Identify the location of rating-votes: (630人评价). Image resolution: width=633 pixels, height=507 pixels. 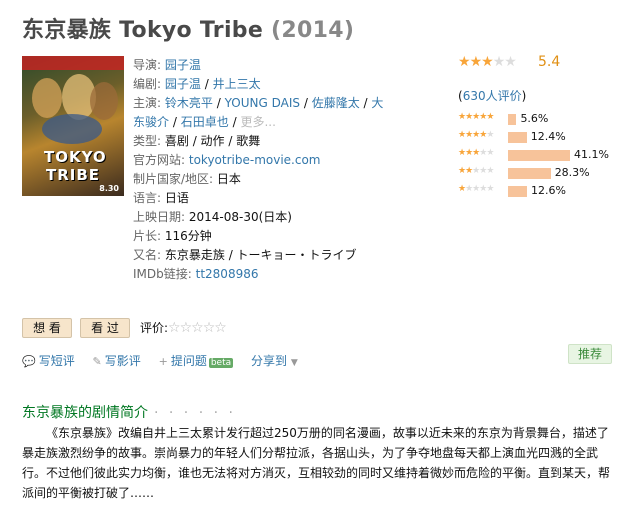
(492, 95).